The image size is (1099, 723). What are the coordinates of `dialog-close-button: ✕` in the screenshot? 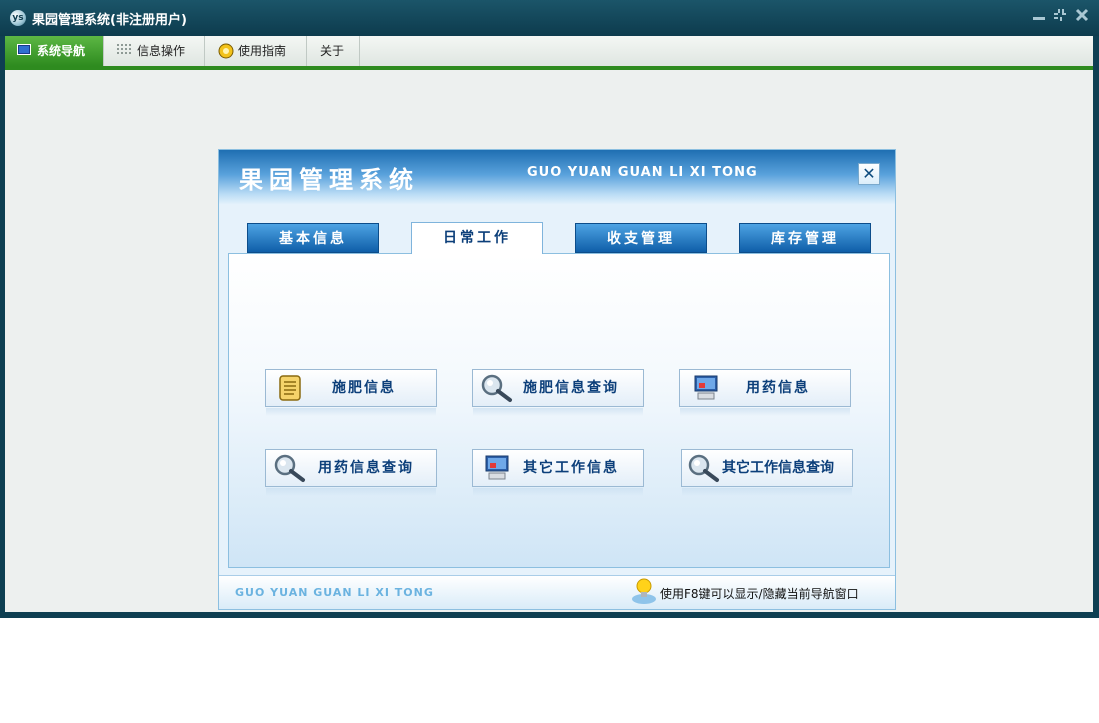 It's located at (869, 174).